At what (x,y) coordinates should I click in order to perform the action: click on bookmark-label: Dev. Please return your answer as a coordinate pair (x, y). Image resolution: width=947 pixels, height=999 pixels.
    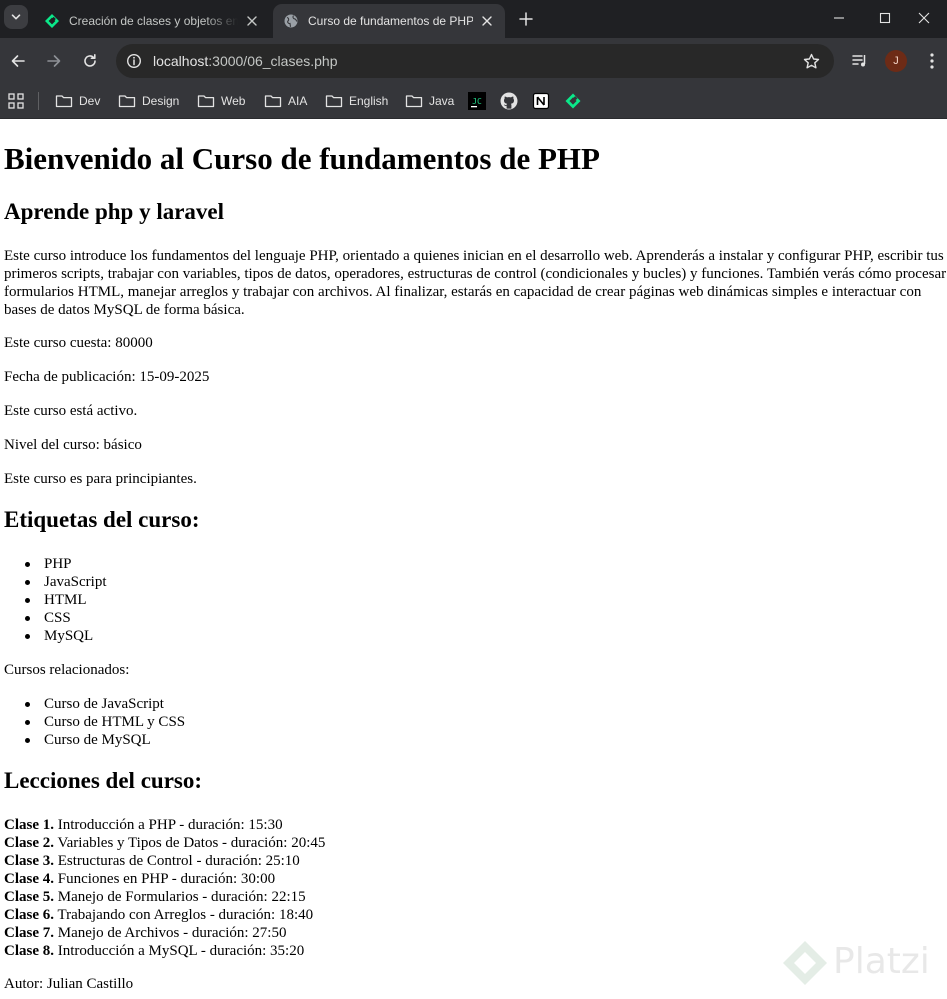
    Looking at the image, I should click on (90, 101).